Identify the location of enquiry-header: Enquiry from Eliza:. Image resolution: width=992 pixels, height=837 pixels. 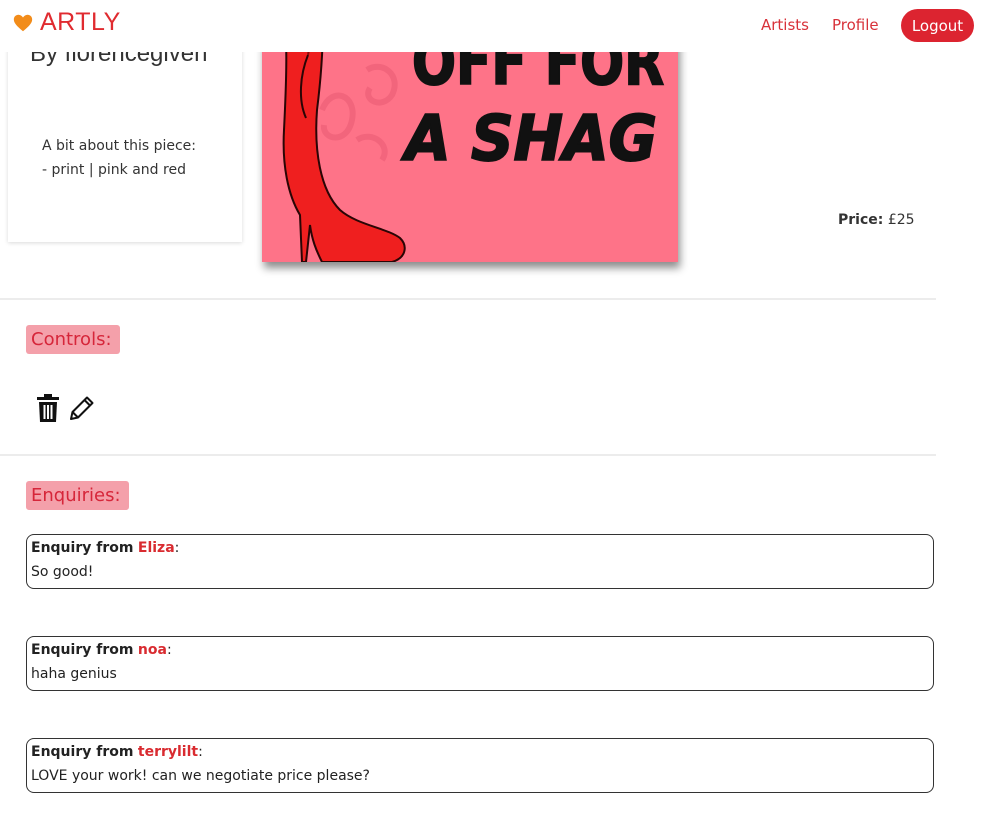
(105, 548).